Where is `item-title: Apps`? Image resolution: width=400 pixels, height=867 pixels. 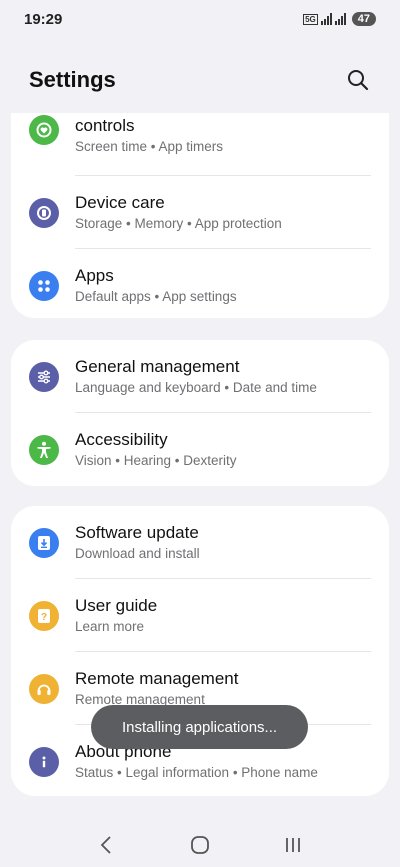 item-title: Apps is located at coordinates (94, 275).